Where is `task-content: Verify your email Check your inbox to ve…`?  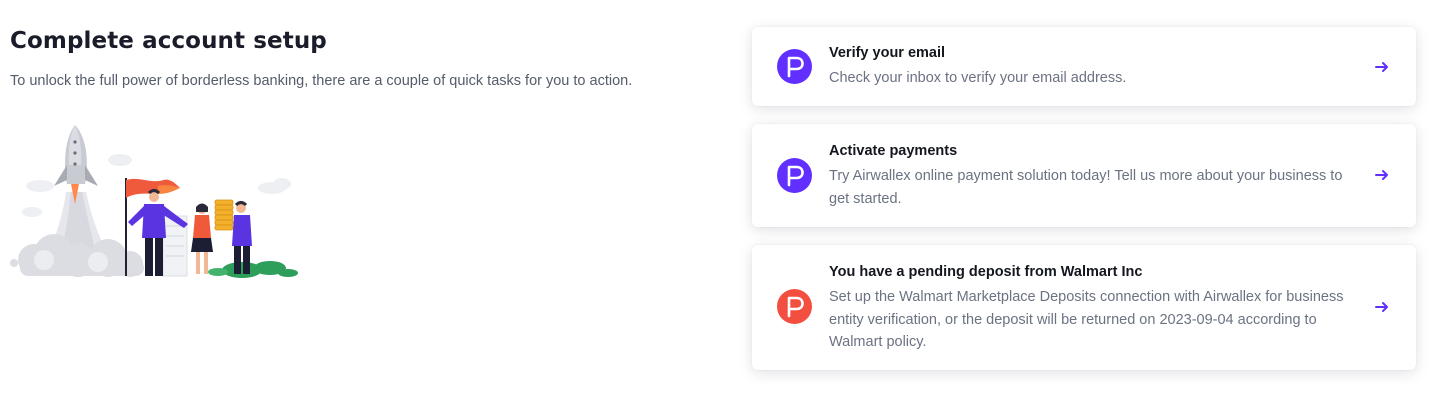 task-content: Verify your email Check your inbox to ve… is located at coordinates (1087, 67).